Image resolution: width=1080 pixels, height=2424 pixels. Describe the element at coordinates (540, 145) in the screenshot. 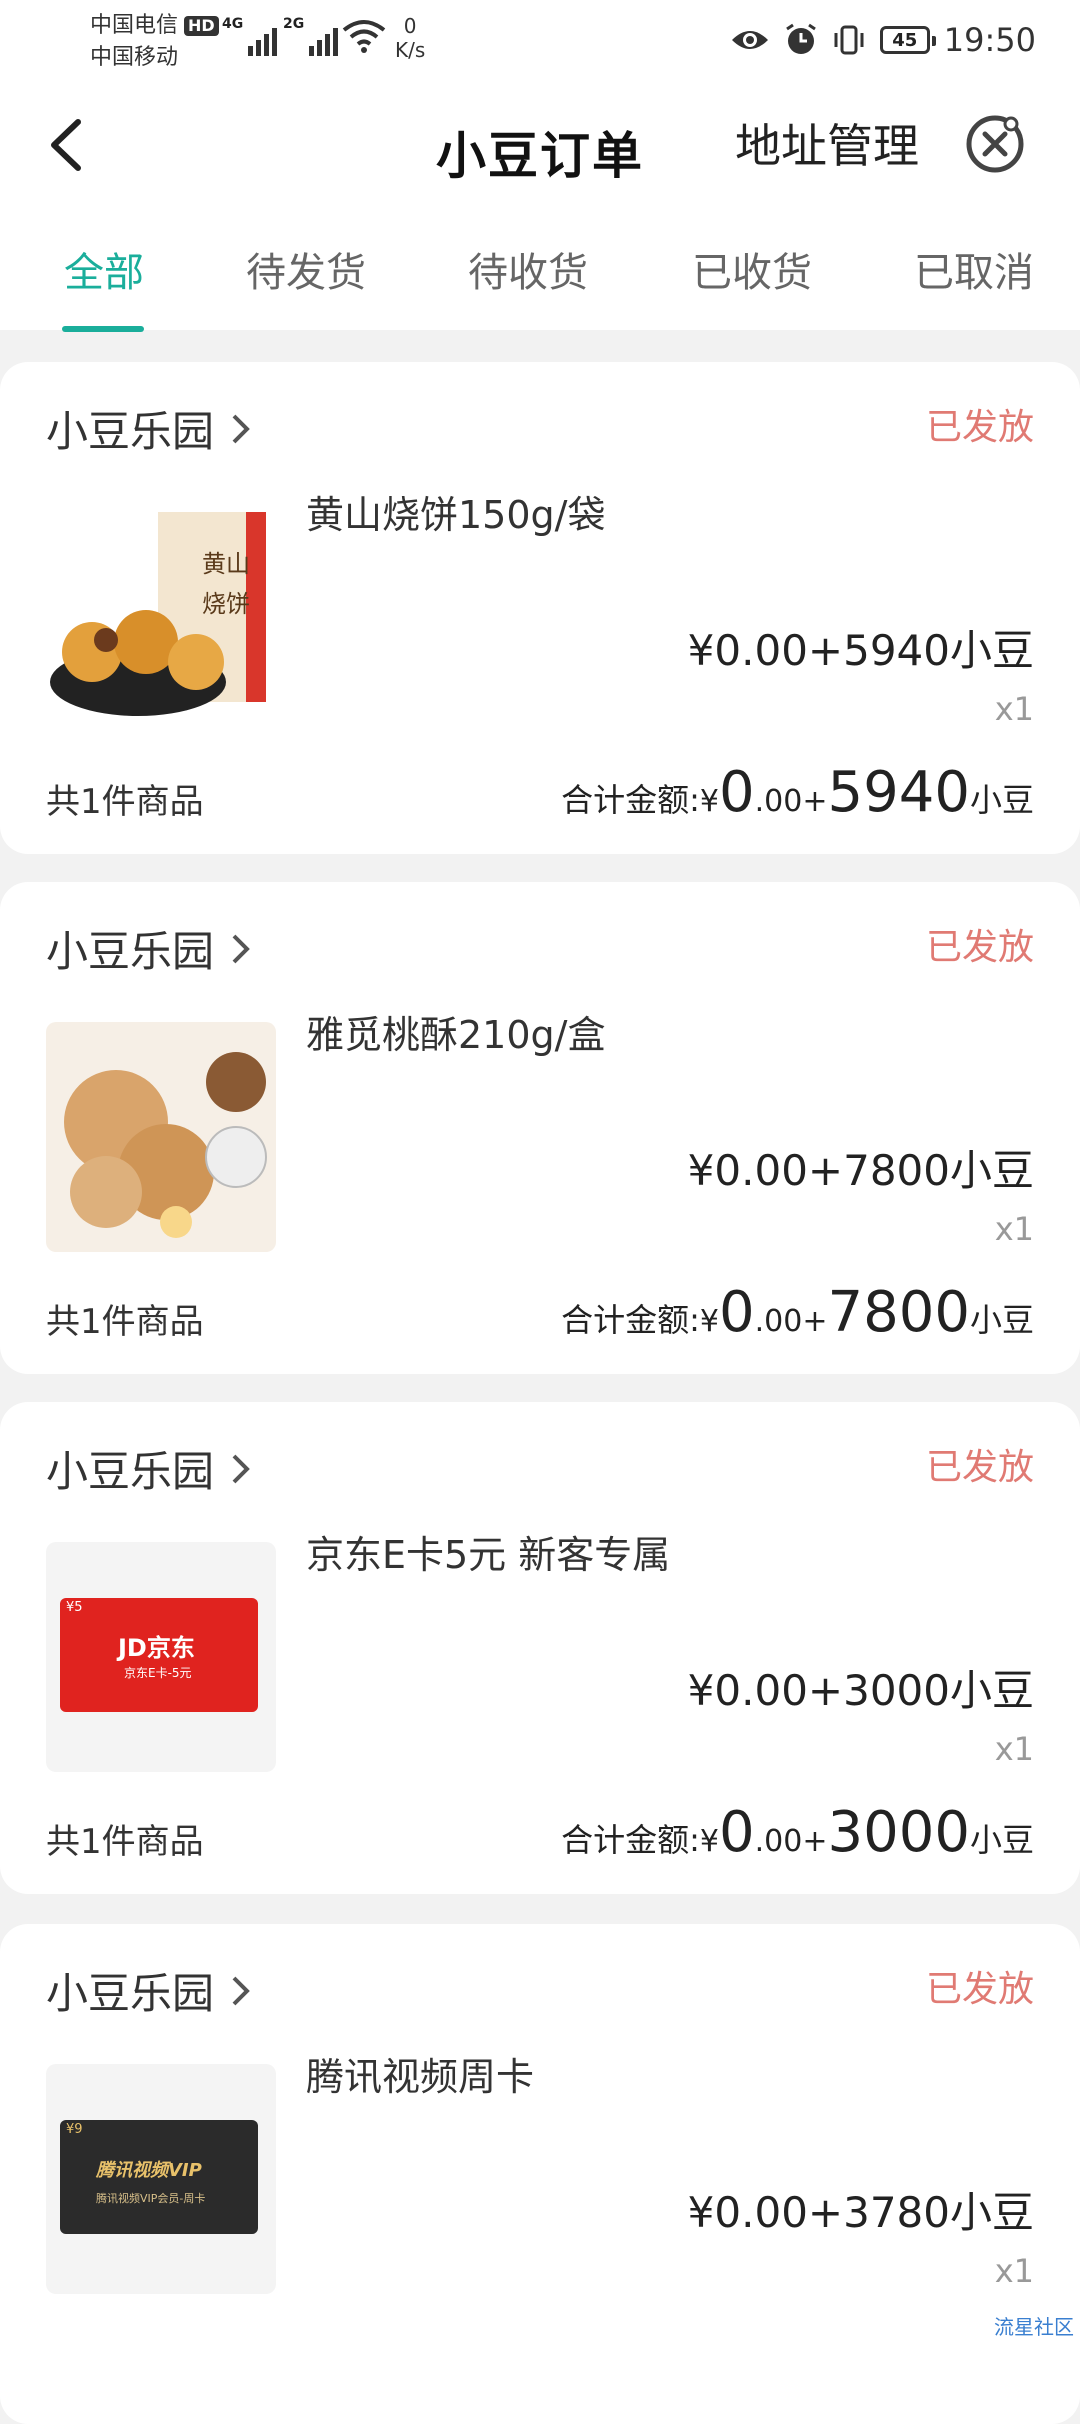

I see `top-navigation-bar: 小豆订单 地址管理` at that location.